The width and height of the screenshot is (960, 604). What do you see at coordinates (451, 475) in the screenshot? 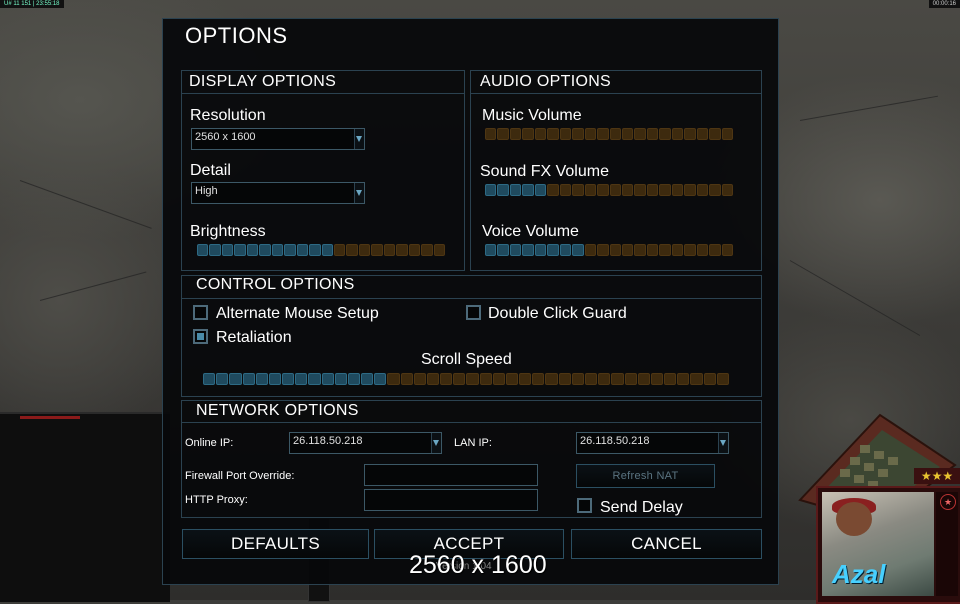
I see `firewall-port-input` at bounding box center [451, 475].